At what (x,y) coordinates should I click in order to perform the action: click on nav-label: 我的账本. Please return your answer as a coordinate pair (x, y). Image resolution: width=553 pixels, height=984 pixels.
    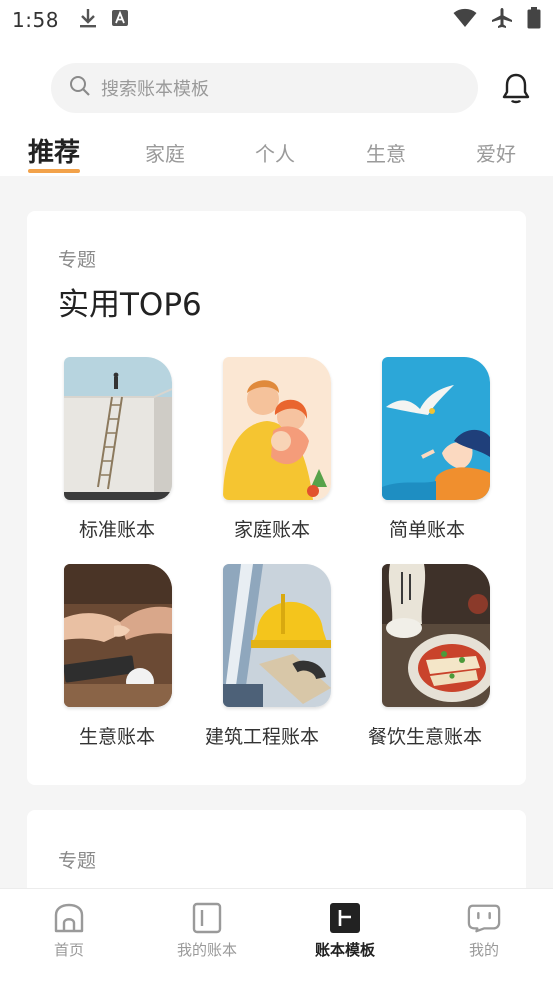
    Looking at the image, I should click on (206, 950).